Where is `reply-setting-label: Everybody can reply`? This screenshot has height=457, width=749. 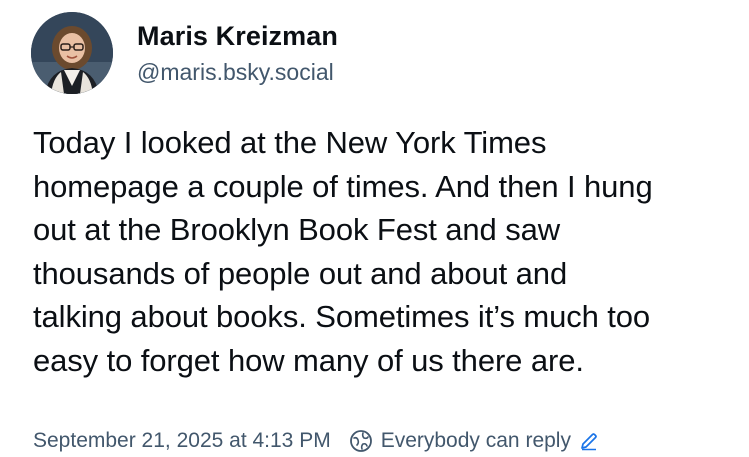 reply-setting-label: Everybody can reply is located at coordinates (475, 440).